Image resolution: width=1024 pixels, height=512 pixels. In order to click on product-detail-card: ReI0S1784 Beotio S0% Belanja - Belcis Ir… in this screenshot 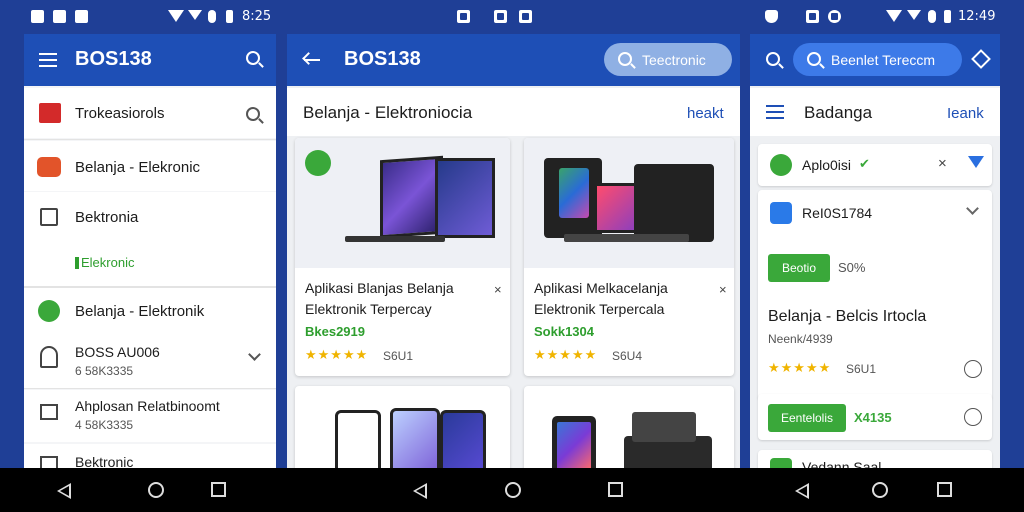, I will do `click(875, 295)`.